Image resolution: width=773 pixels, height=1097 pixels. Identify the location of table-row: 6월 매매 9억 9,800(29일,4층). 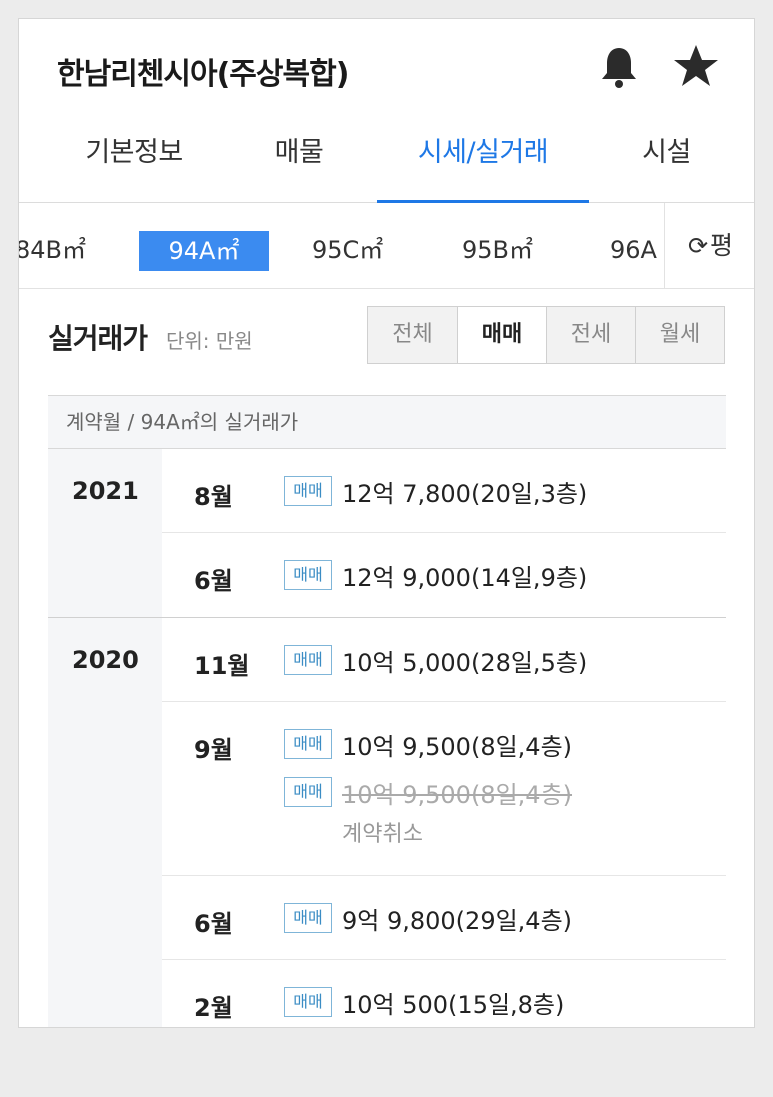
(444, 918).